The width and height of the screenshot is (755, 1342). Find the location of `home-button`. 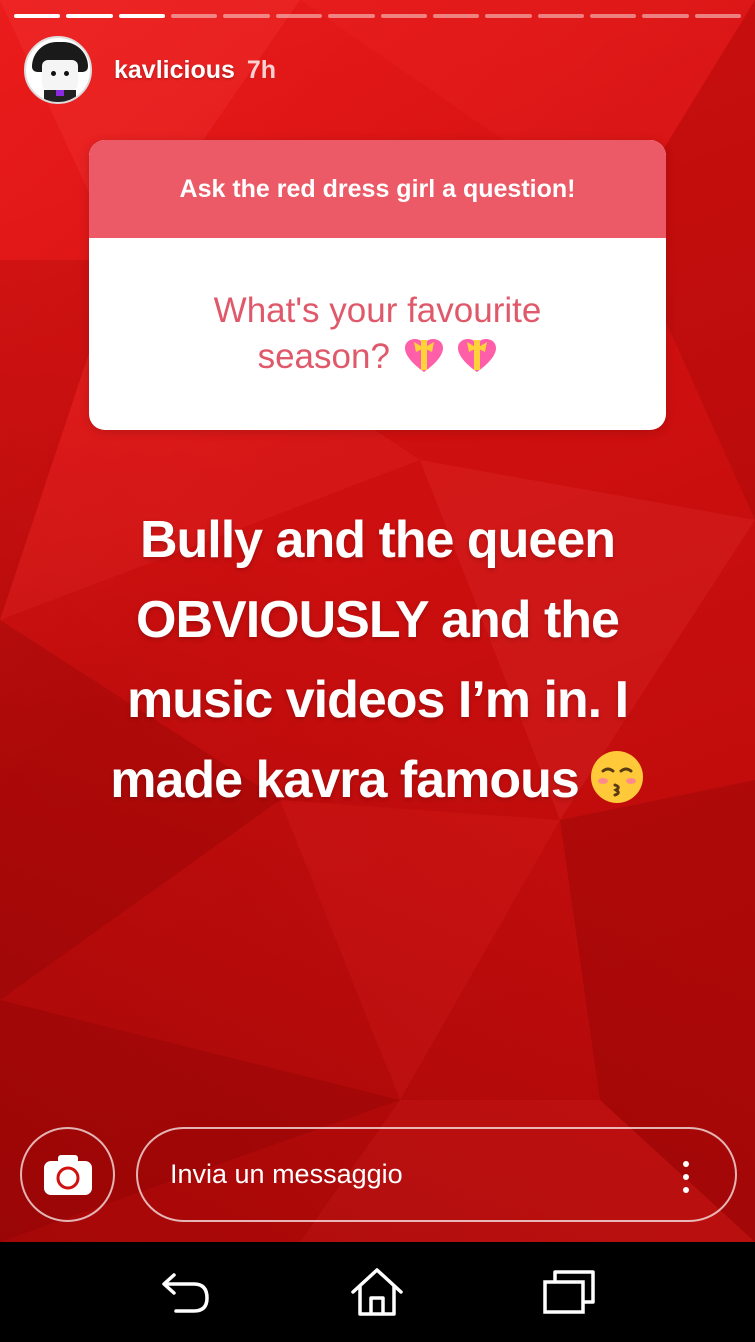

home-button is located at coordinates (377, 1292).